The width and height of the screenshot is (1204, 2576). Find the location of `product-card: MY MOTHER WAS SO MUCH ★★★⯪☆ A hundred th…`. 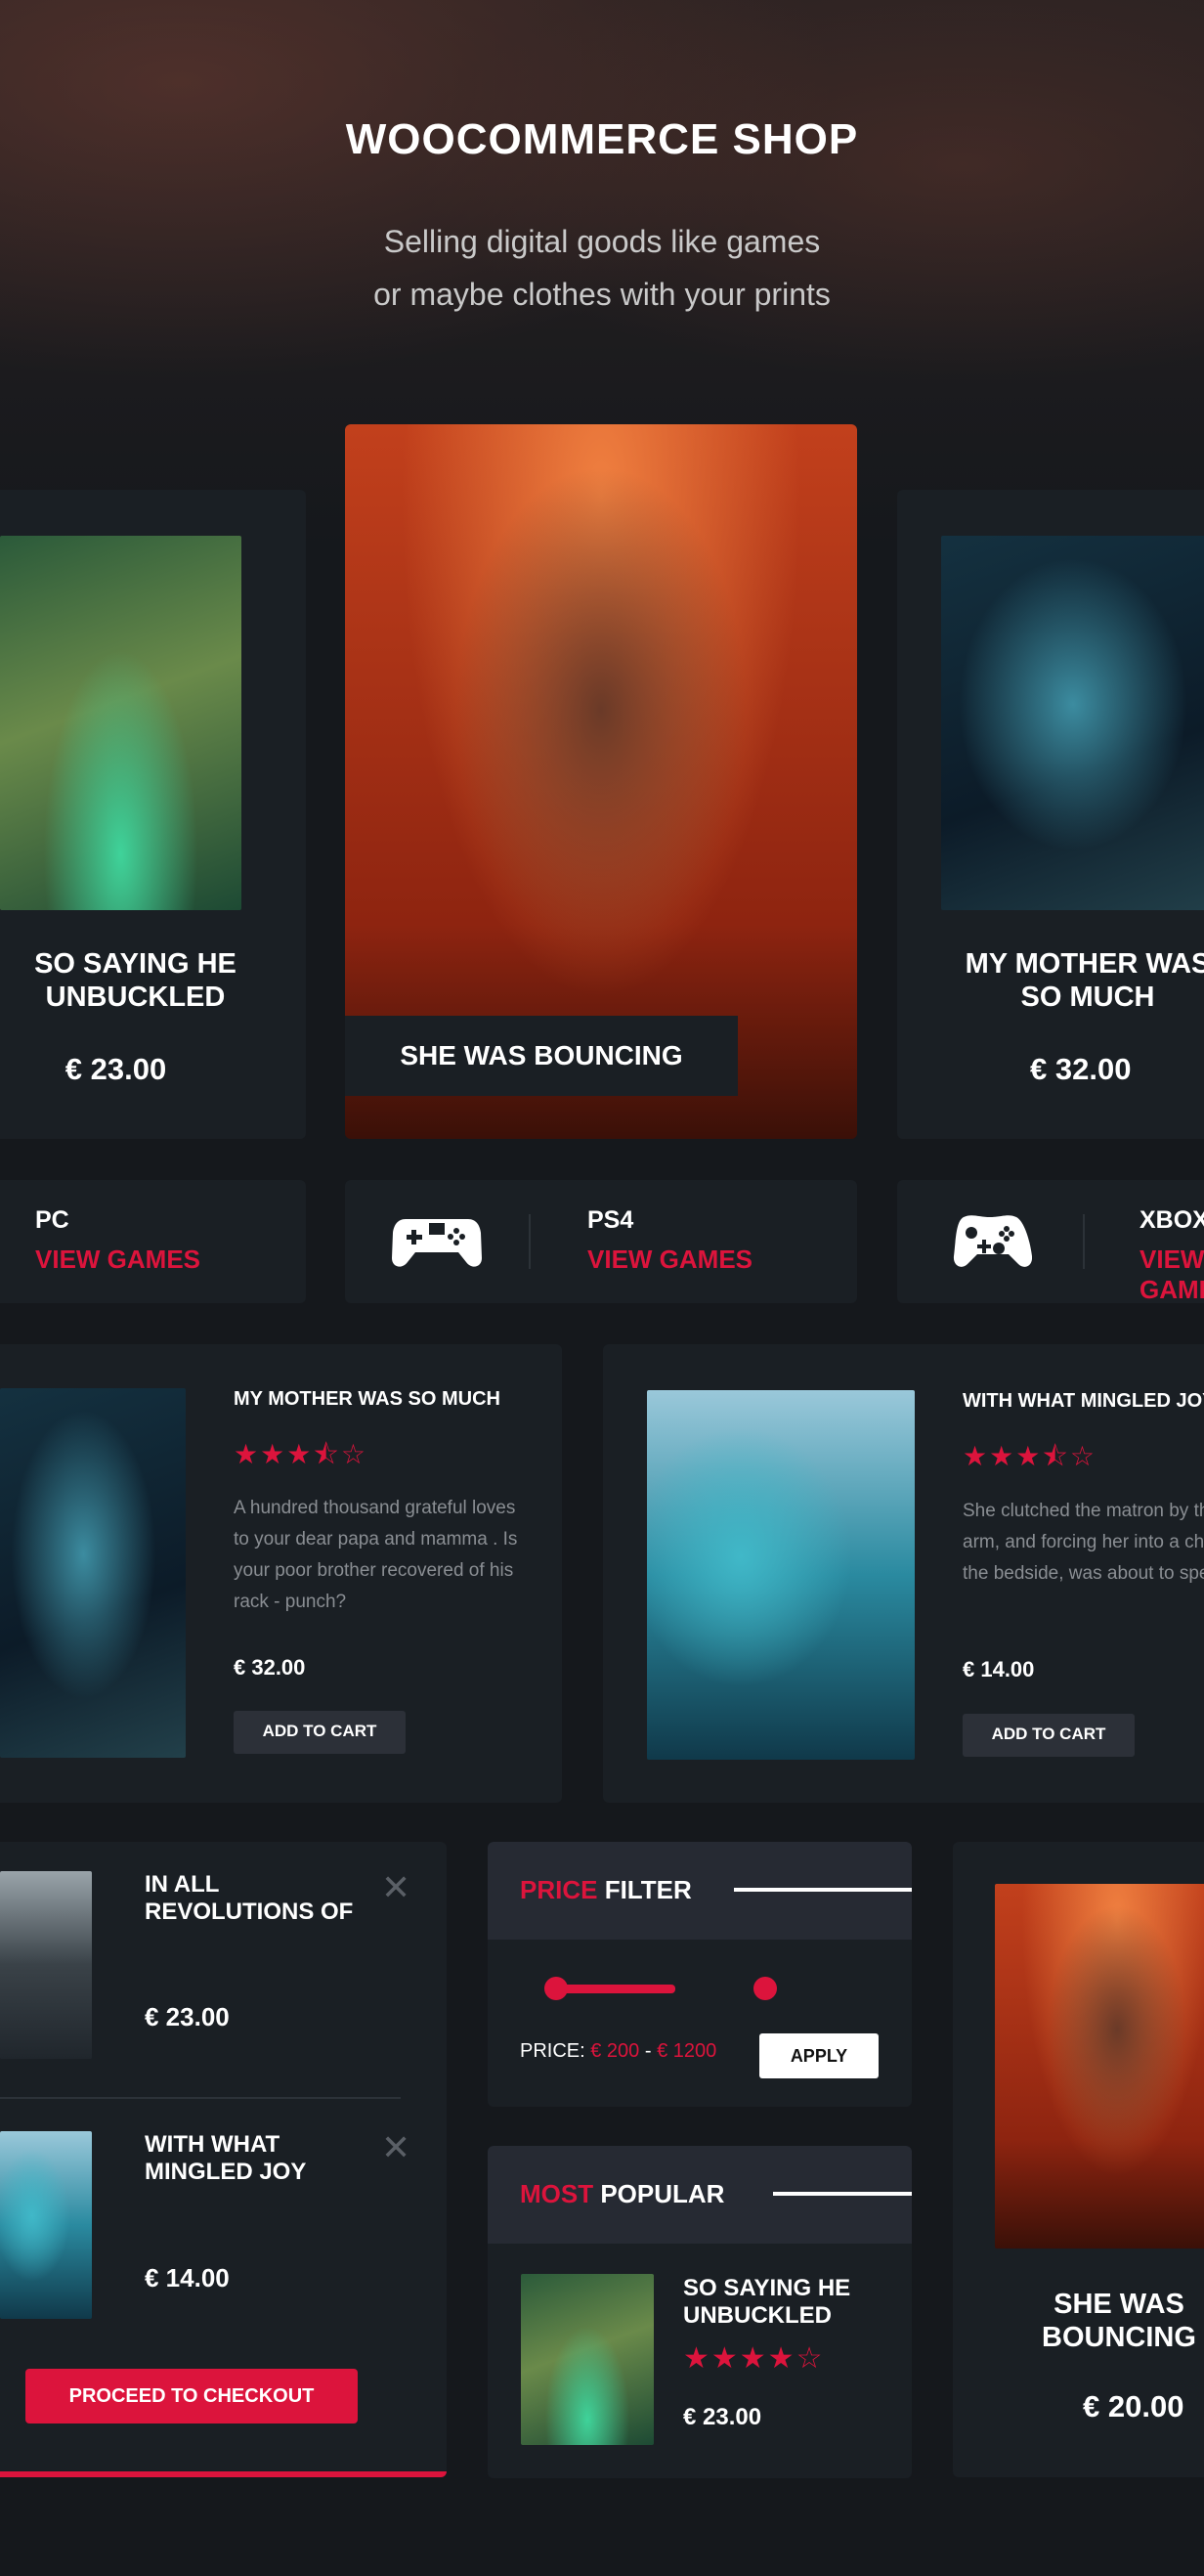

product-card: MY MOTHER WAS SO MUCH ★★★⯪☆ A hundred th… is located at coordinates (281, 1573).